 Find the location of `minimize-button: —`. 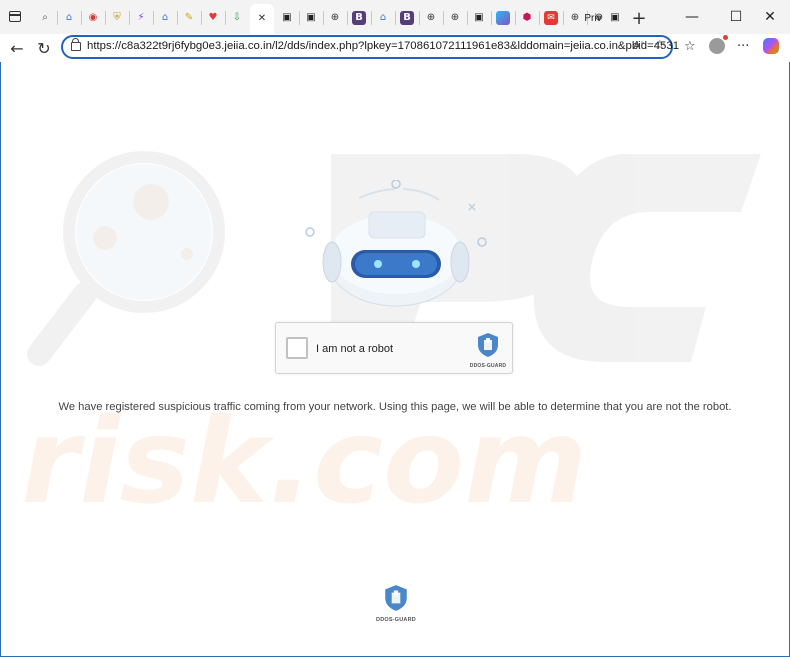

minimize-button: — is located at coordinates (692, 17).